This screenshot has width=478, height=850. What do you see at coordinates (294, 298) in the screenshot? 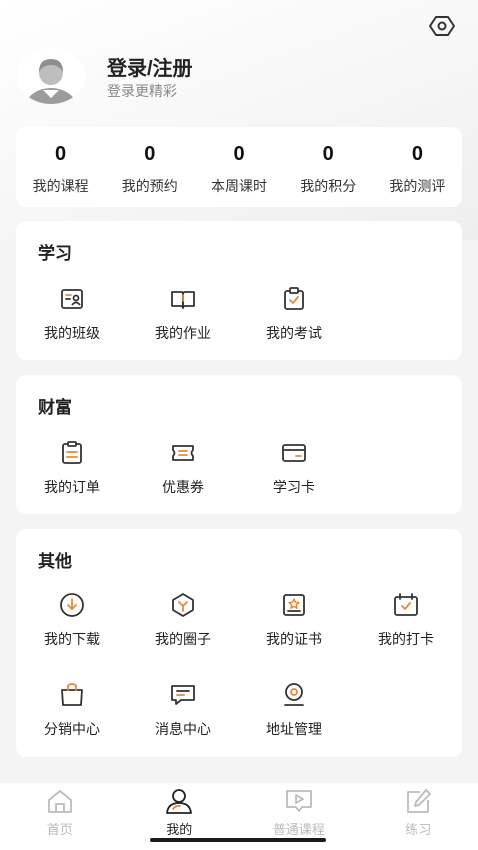
I see `exam-icon` at bounding box center [294, 298].